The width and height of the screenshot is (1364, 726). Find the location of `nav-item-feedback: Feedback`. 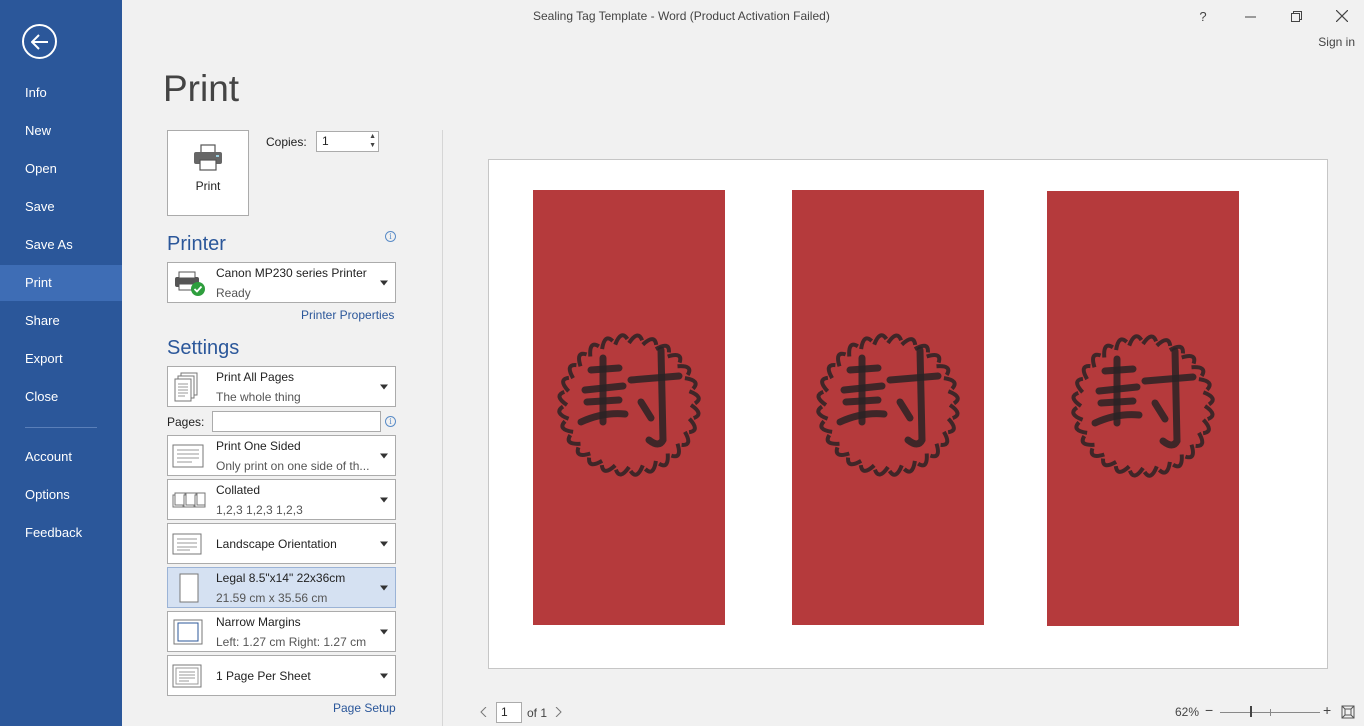

nav-item-feedback: Feedback is located at coordinates (61, 533).